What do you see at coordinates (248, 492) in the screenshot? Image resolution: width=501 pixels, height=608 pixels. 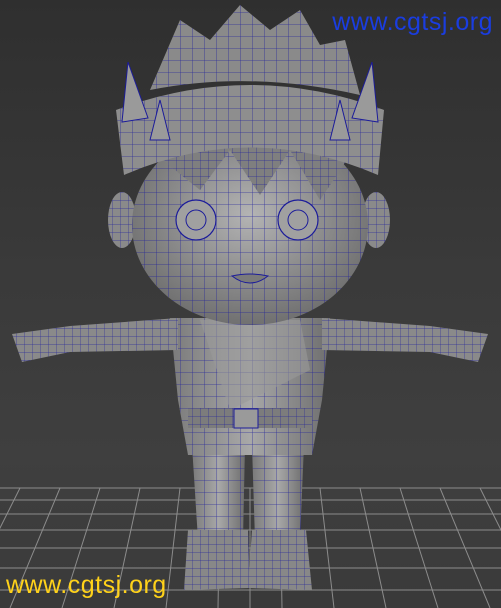 I see `legs` at bounding box center [248, 492].